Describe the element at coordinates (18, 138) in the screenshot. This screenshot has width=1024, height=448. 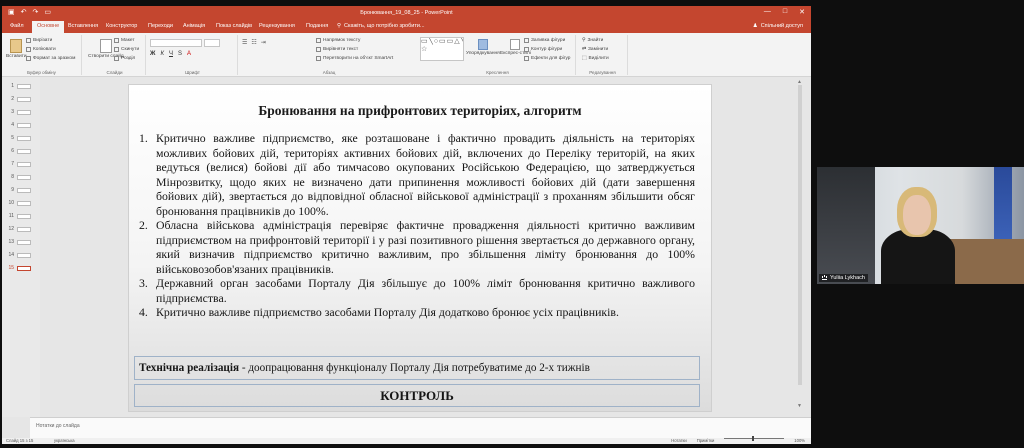
I see `slide-thumbnail: 5` at that location.